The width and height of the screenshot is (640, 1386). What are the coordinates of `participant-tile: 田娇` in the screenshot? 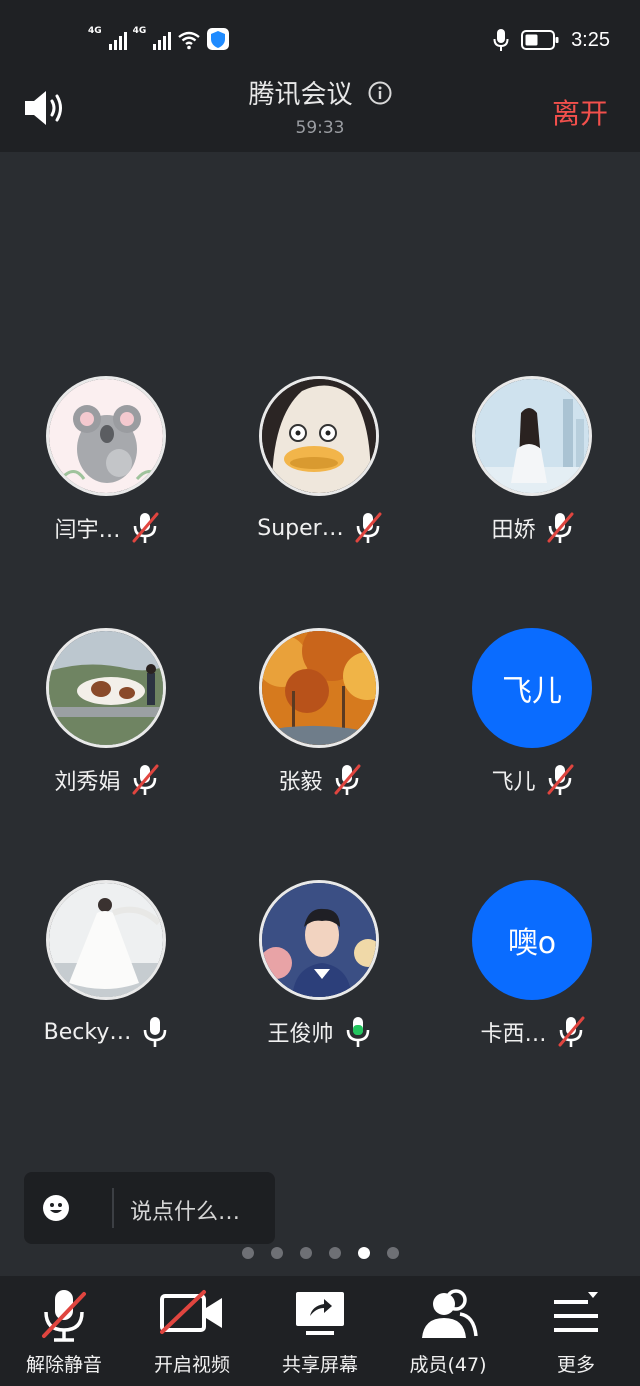 It's located at (532, 466).